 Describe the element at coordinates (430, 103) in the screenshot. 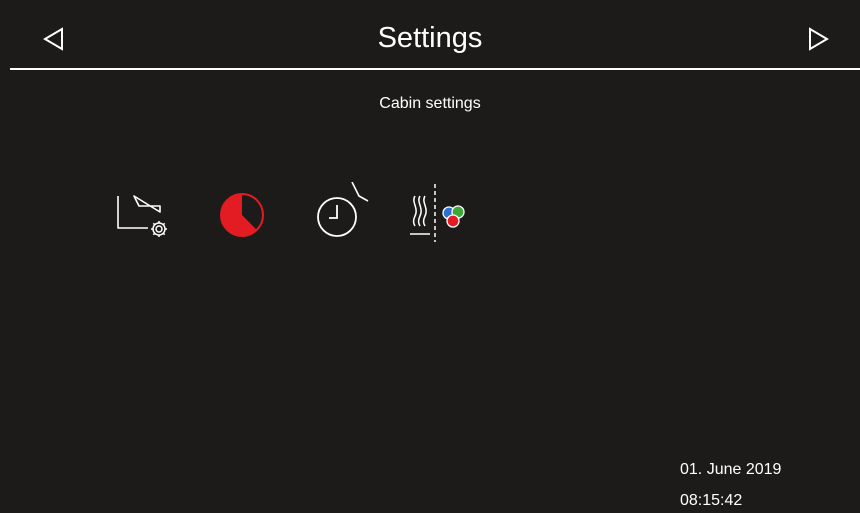

I see `section-subtitle: Cabin settings` at that location.